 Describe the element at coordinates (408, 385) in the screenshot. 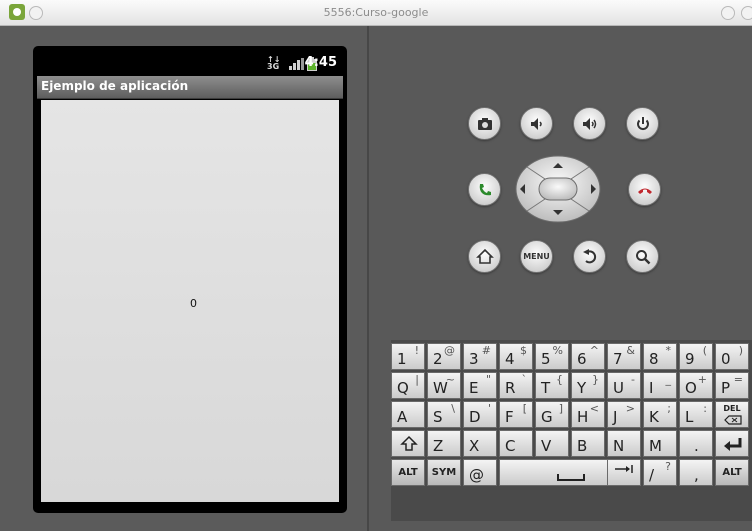

I see `key-q: Q |` at that location.